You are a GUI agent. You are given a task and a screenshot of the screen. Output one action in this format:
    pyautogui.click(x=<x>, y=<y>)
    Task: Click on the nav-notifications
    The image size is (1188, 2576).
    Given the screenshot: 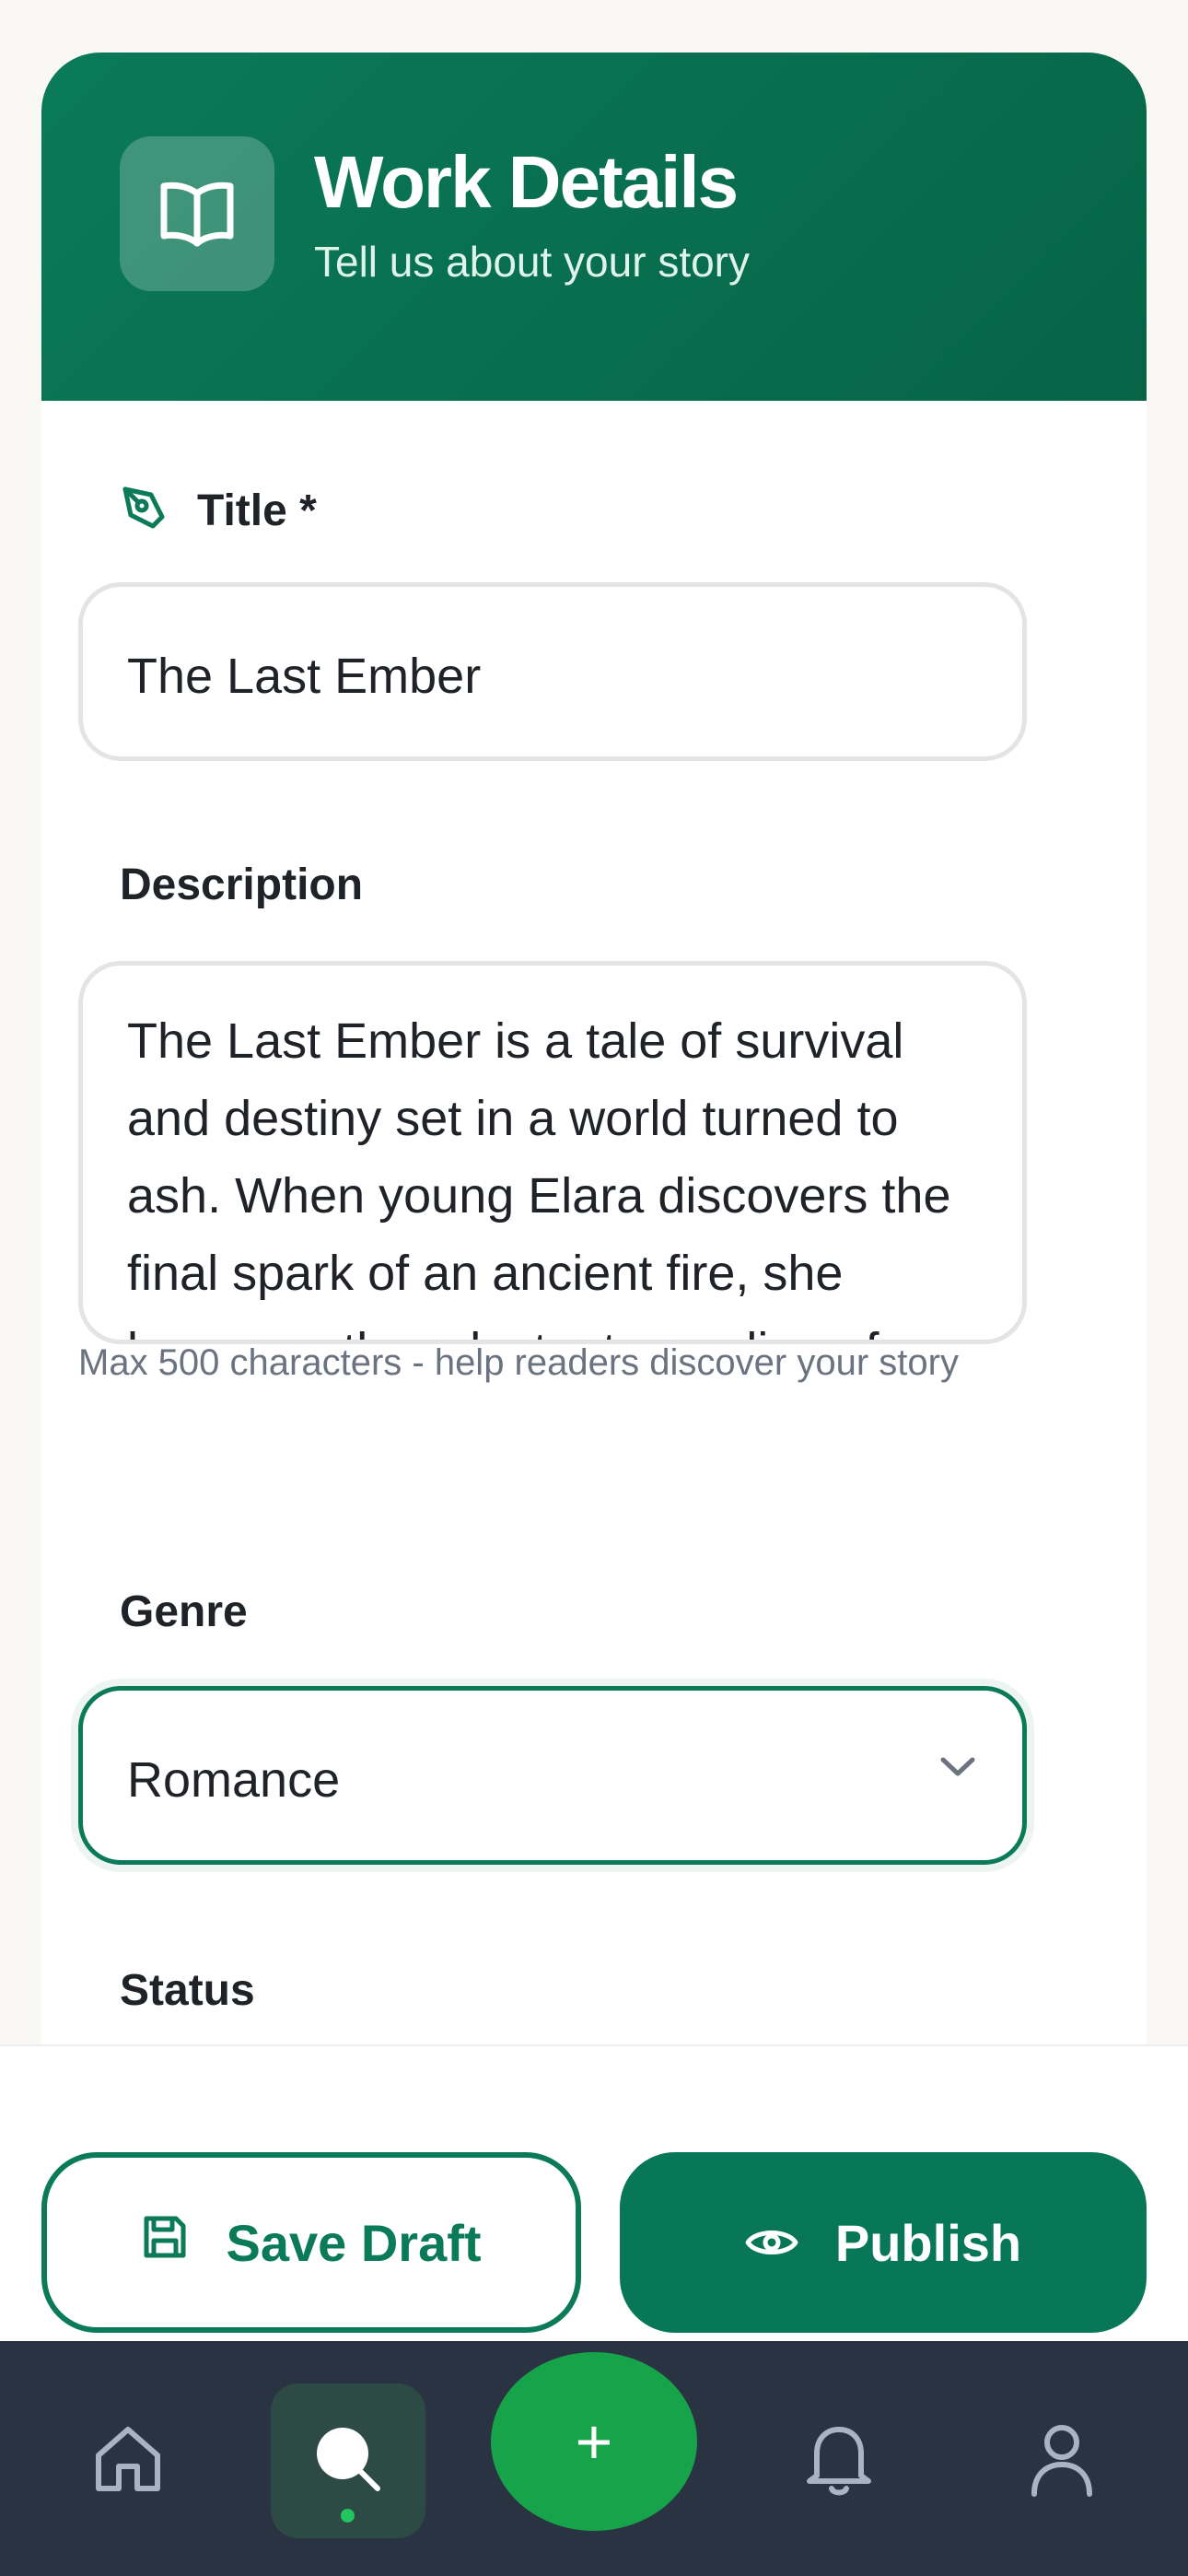 What is the action you would take?
    pyautogui.click(x=839, y=2460)
    